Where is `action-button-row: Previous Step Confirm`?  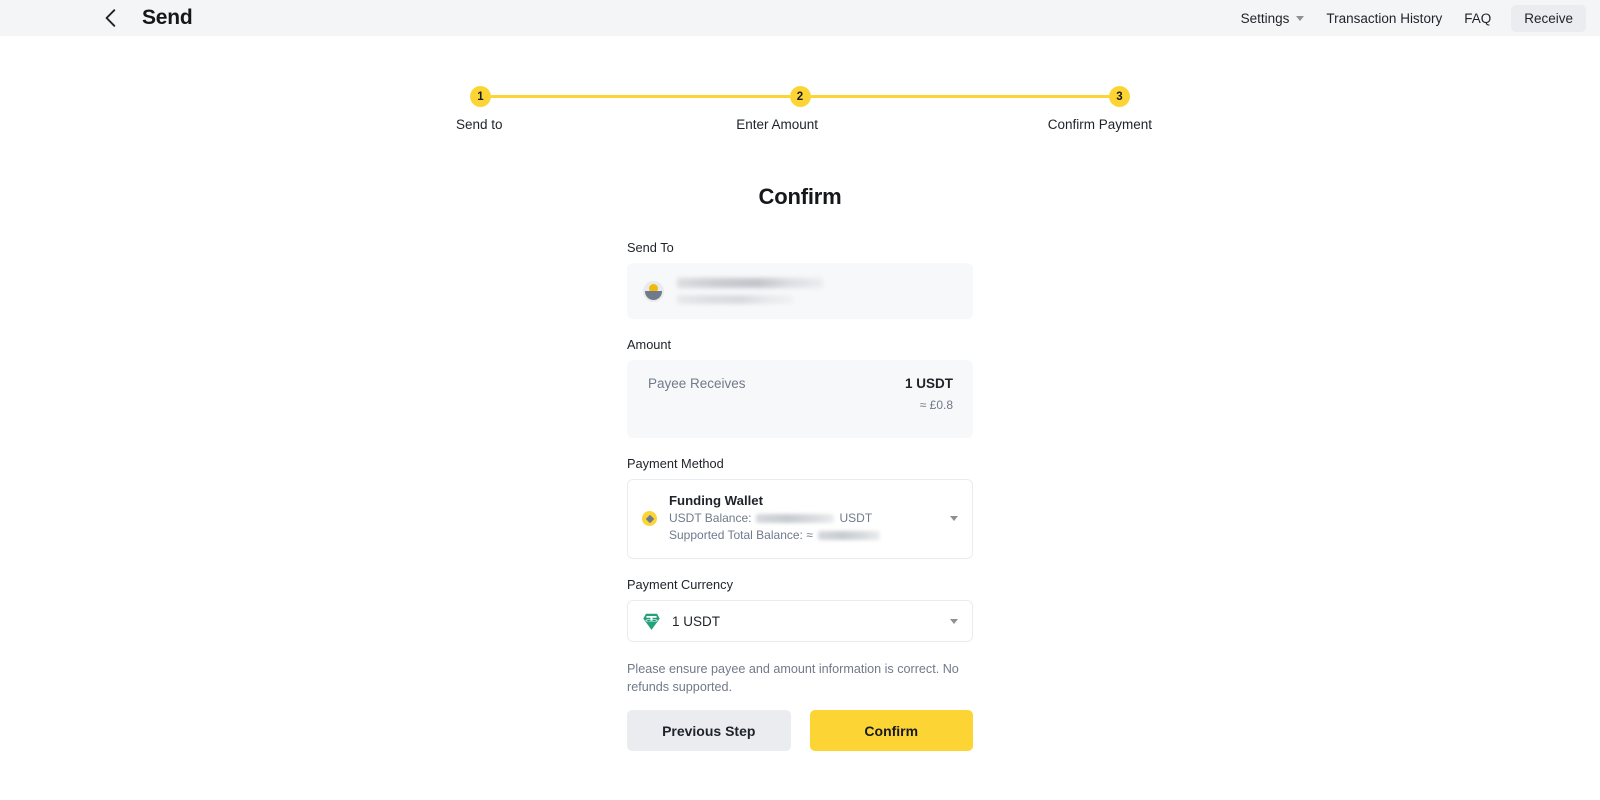 action-button-row: Previous Step Confirm is located at coordinates (800, 730).